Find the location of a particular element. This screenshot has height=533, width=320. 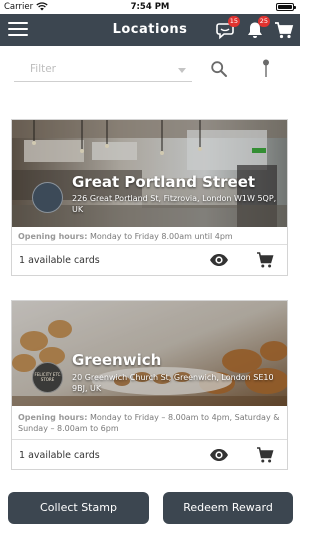

cart-button is located at coordinates (284, 30).